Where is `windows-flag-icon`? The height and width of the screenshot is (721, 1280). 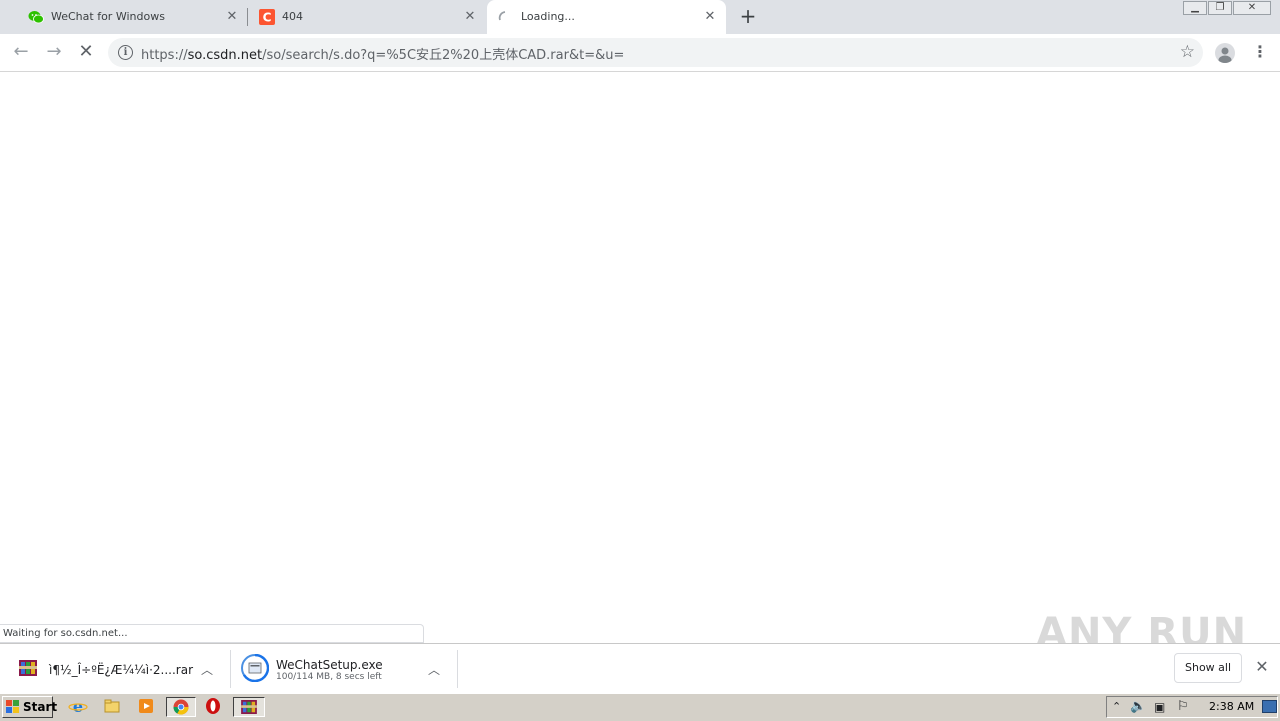
windows-flag-icon is located at coordinates (12, 706).